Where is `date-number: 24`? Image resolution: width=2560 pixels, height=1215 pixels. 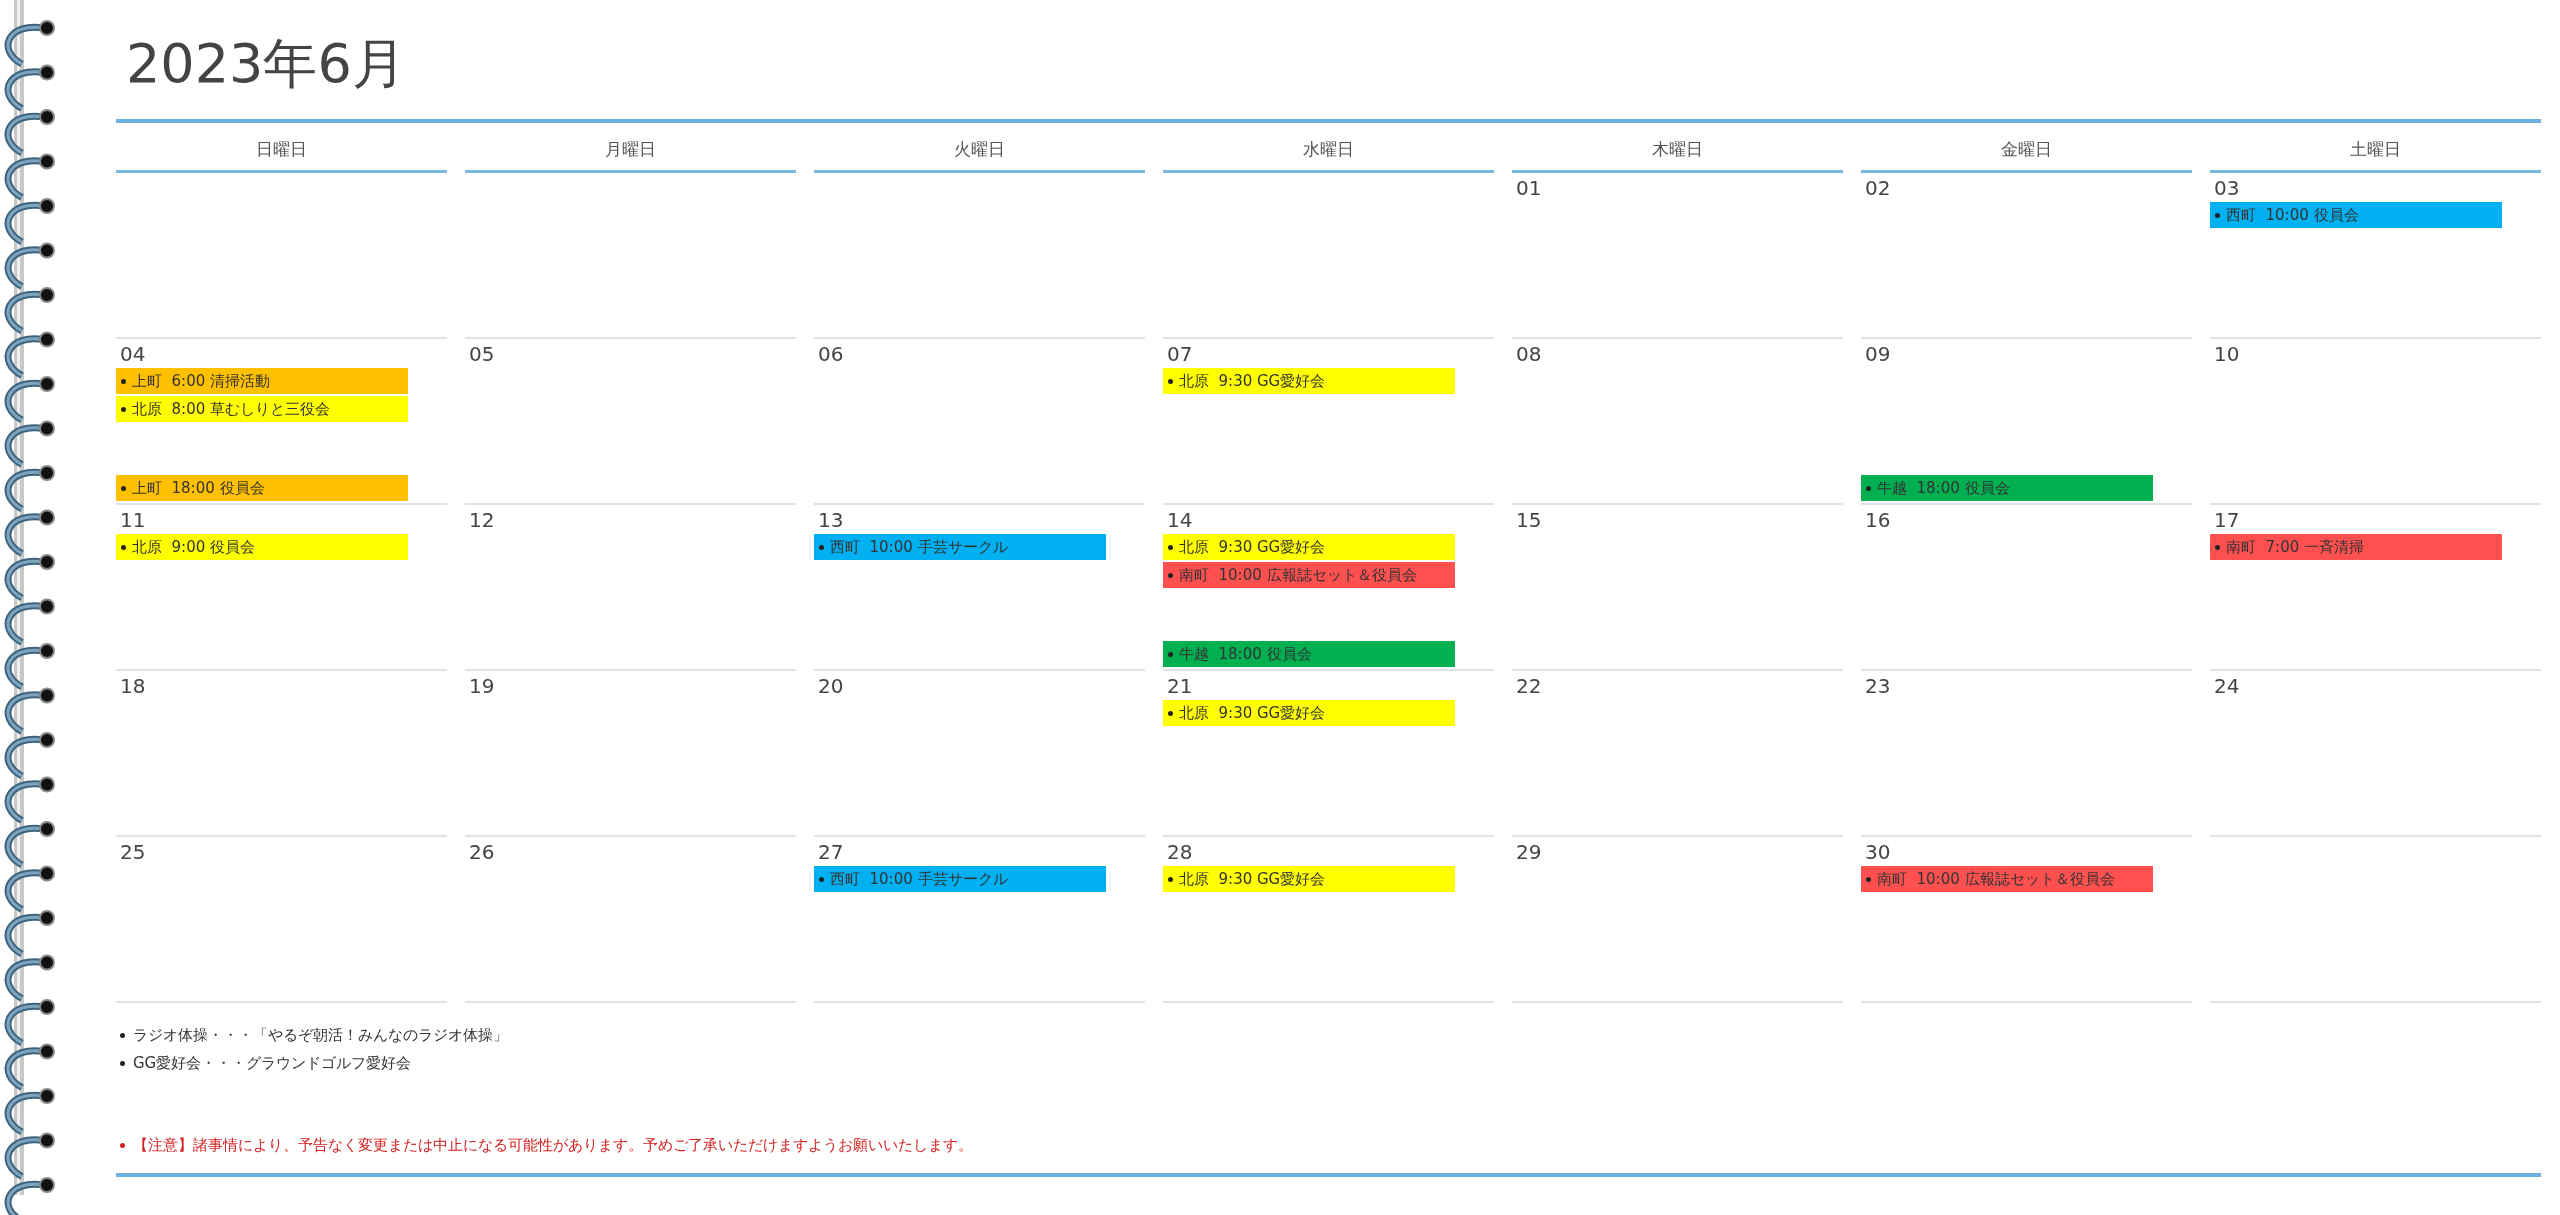 date-number: 24 is located at coordinates (2227, 686).